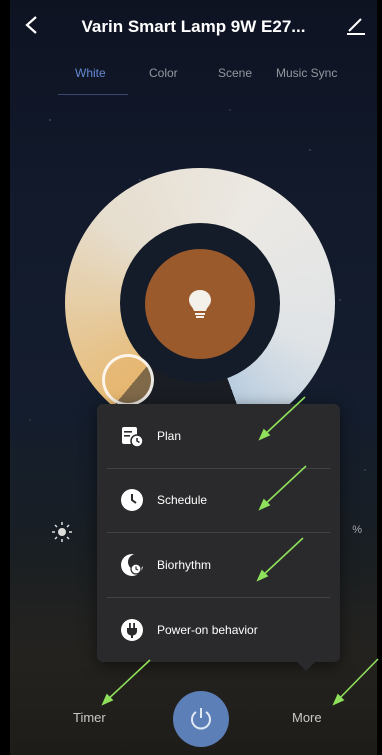 This screenshot has width=382, height=755. I want to click on tab-color: Color, so click(163, 73).